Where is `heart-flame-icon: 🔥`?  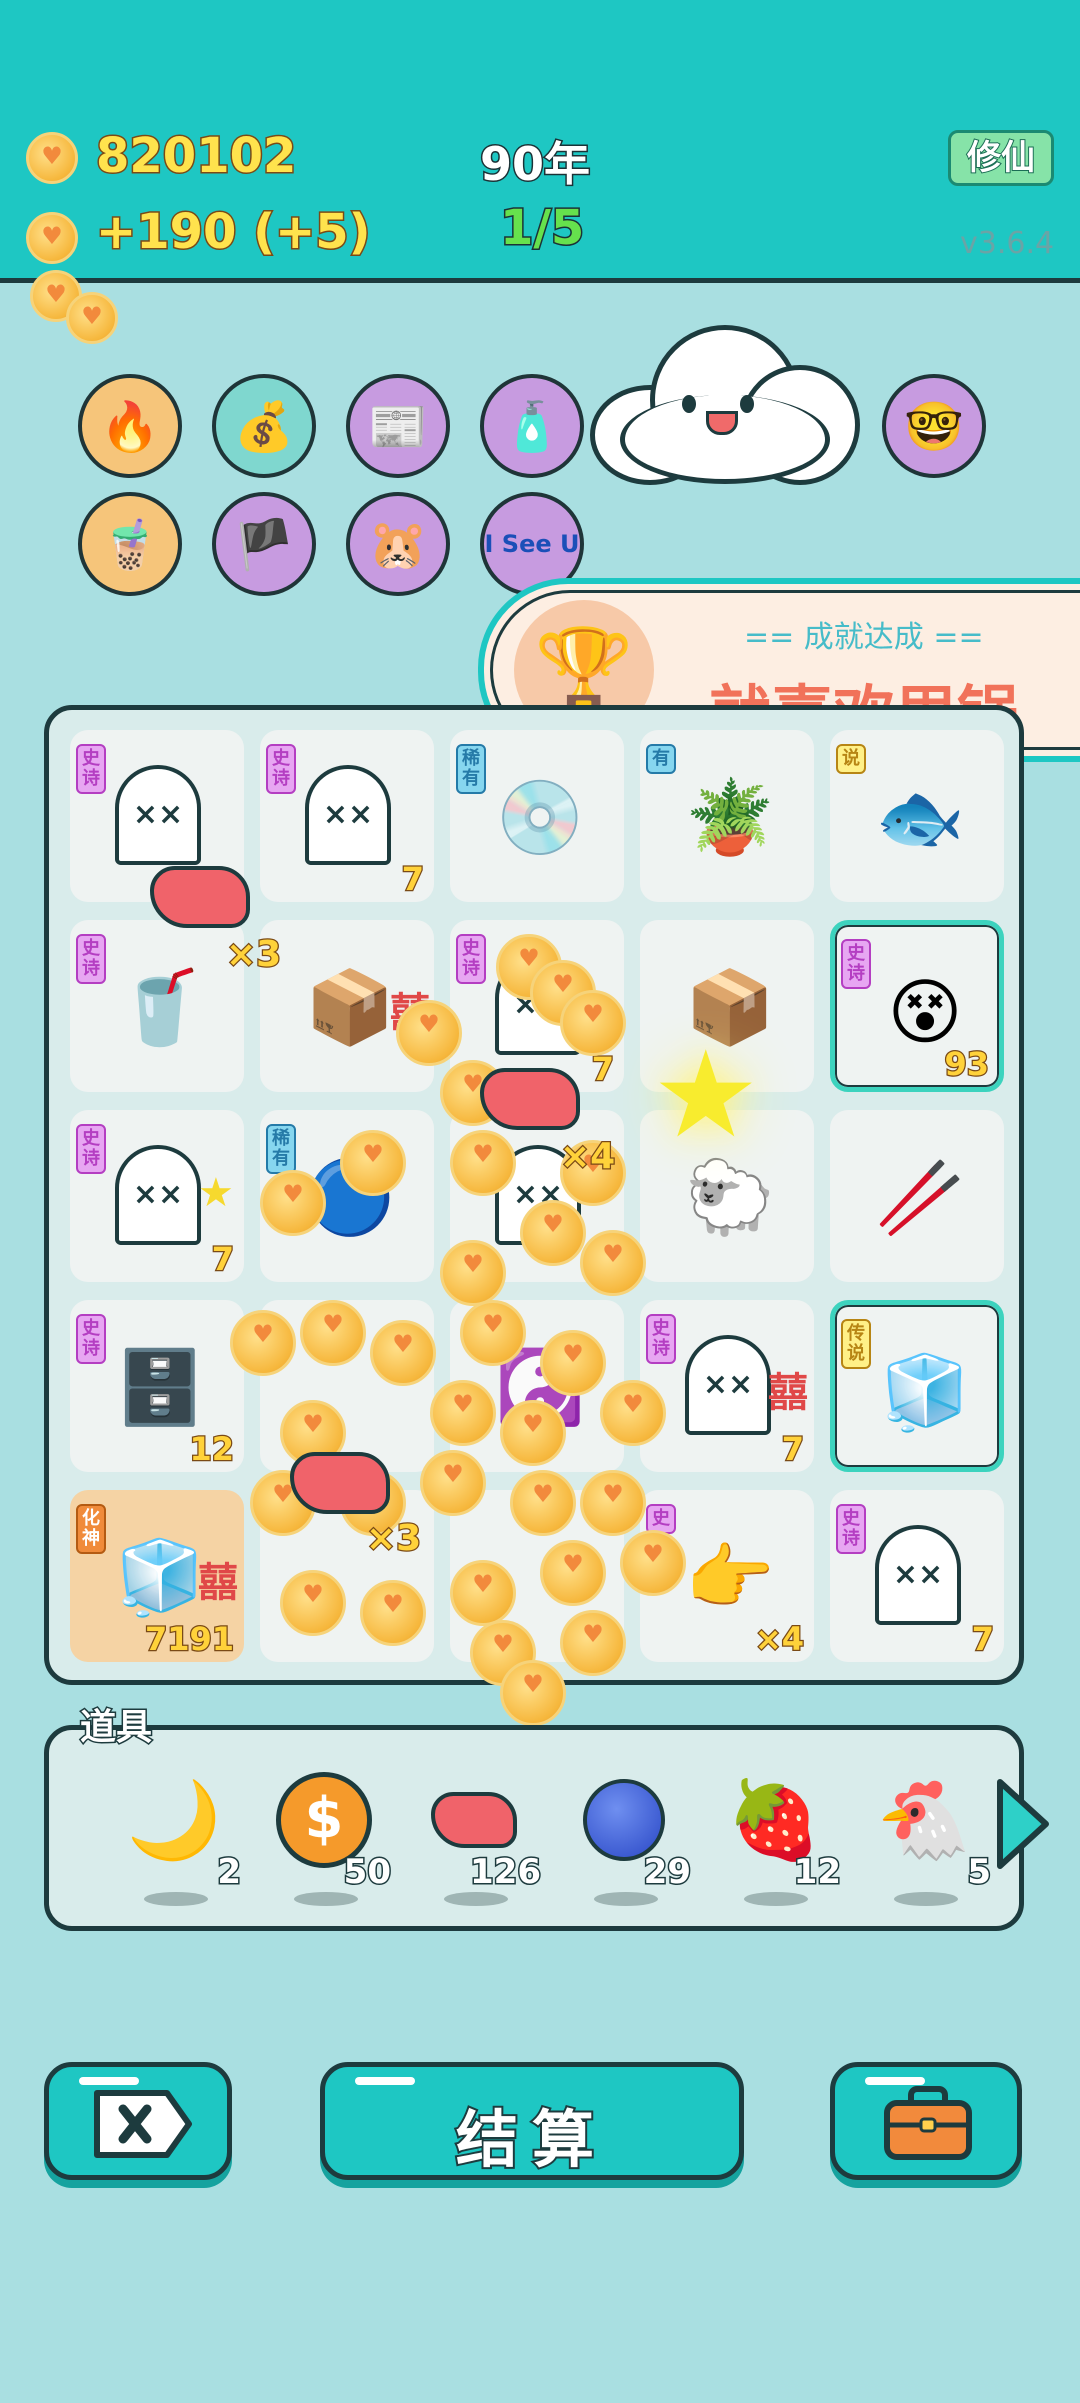 heart-flame-icon: 🔥 is located at coordinates (130, 426).